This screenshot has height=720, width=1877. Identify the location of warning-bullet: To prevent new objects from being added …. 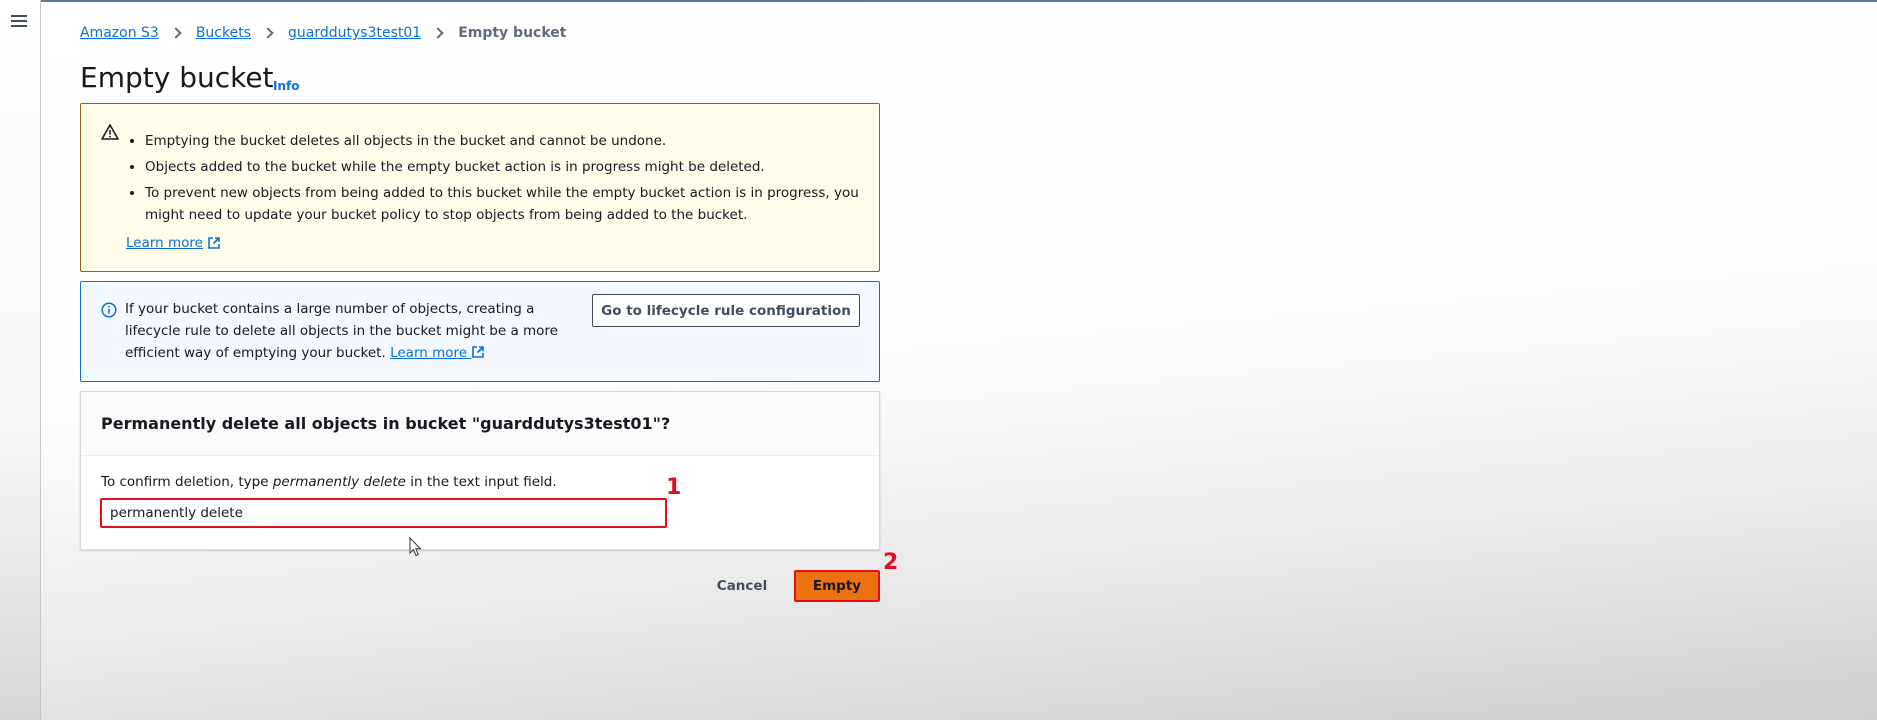
(502, 204).